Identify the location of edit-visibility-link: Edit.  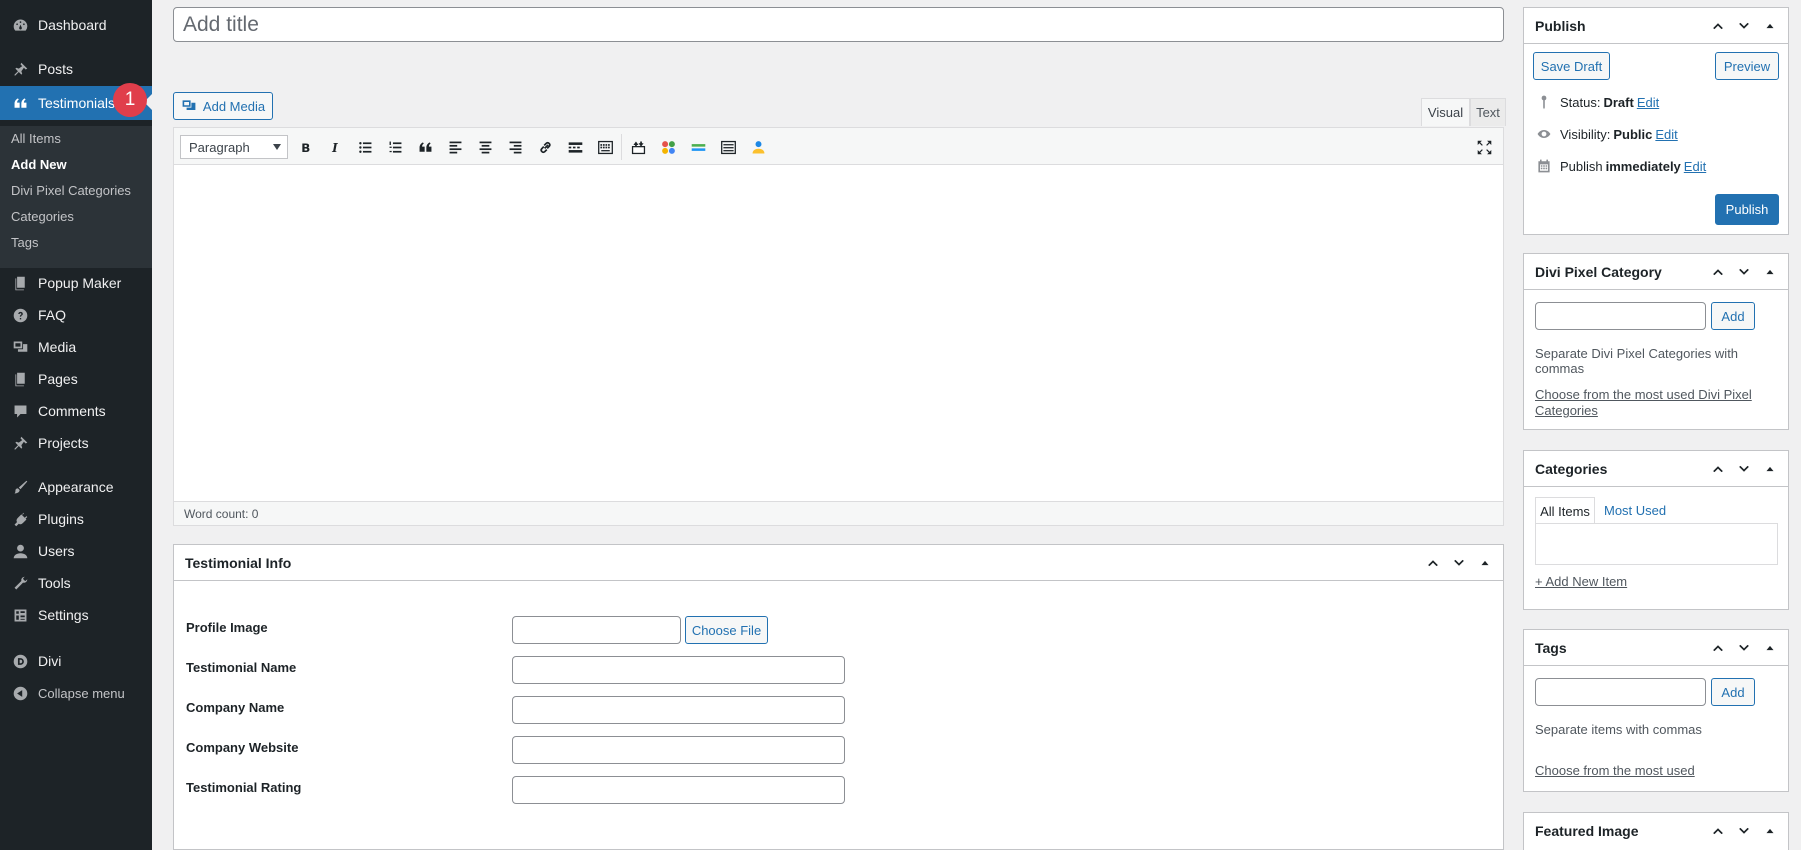
(1666, 134).